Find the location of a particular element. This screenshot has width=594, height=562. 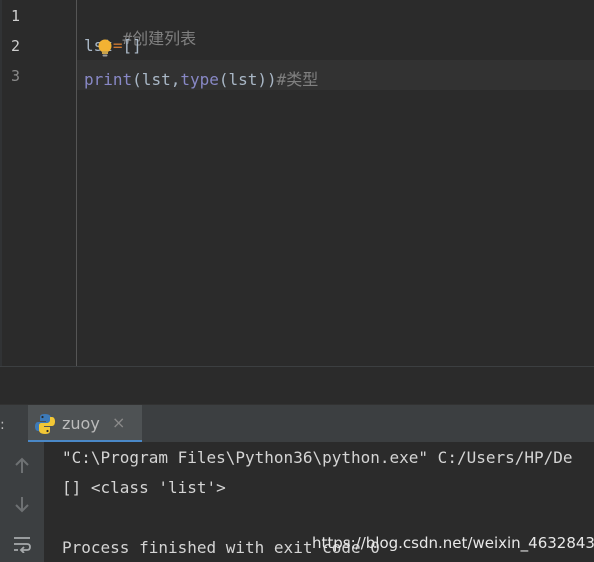

code-line-3: print(lst,type(lst))#类型 is located at coordinates (201, 78).